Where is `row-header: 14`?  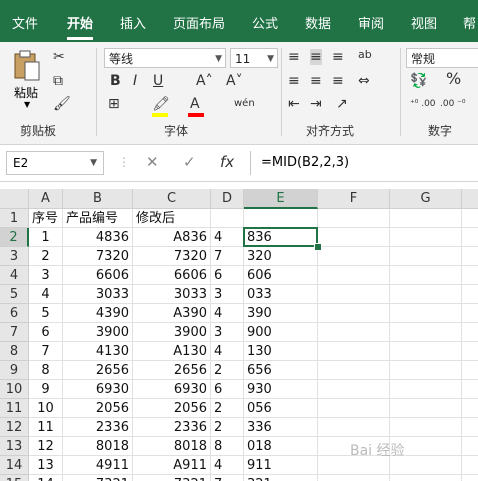 row-header: 14 is located at coordinates (14, 465).